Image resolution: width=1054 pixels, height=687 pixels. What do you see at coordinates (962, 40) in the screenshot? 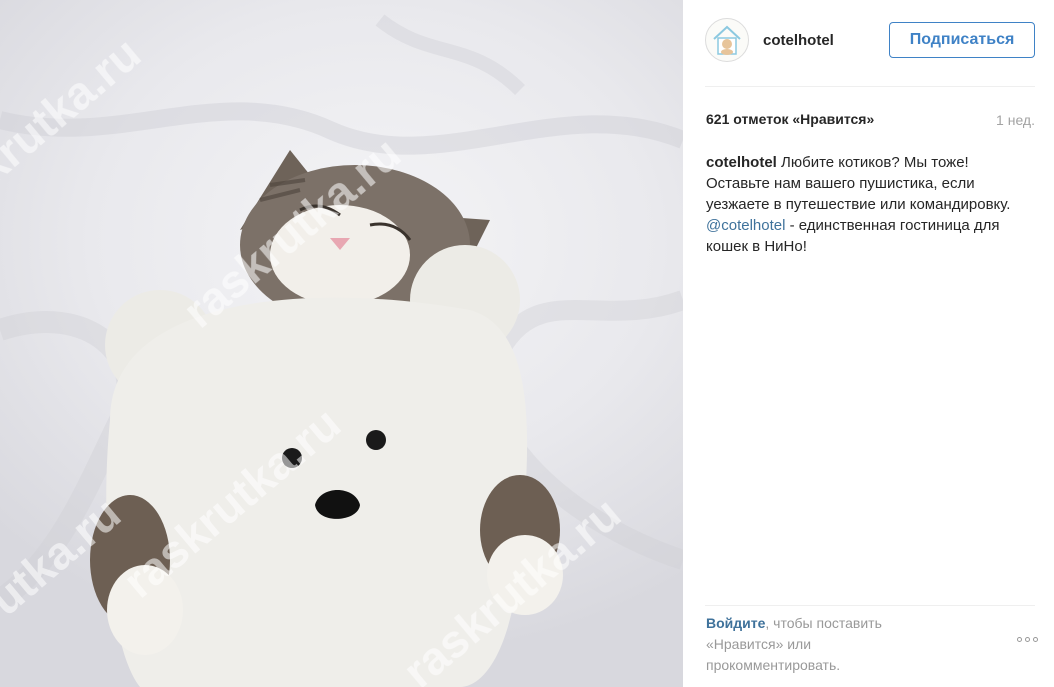
I see `follow-button: Подписаться` at bounding box center [962, 40].